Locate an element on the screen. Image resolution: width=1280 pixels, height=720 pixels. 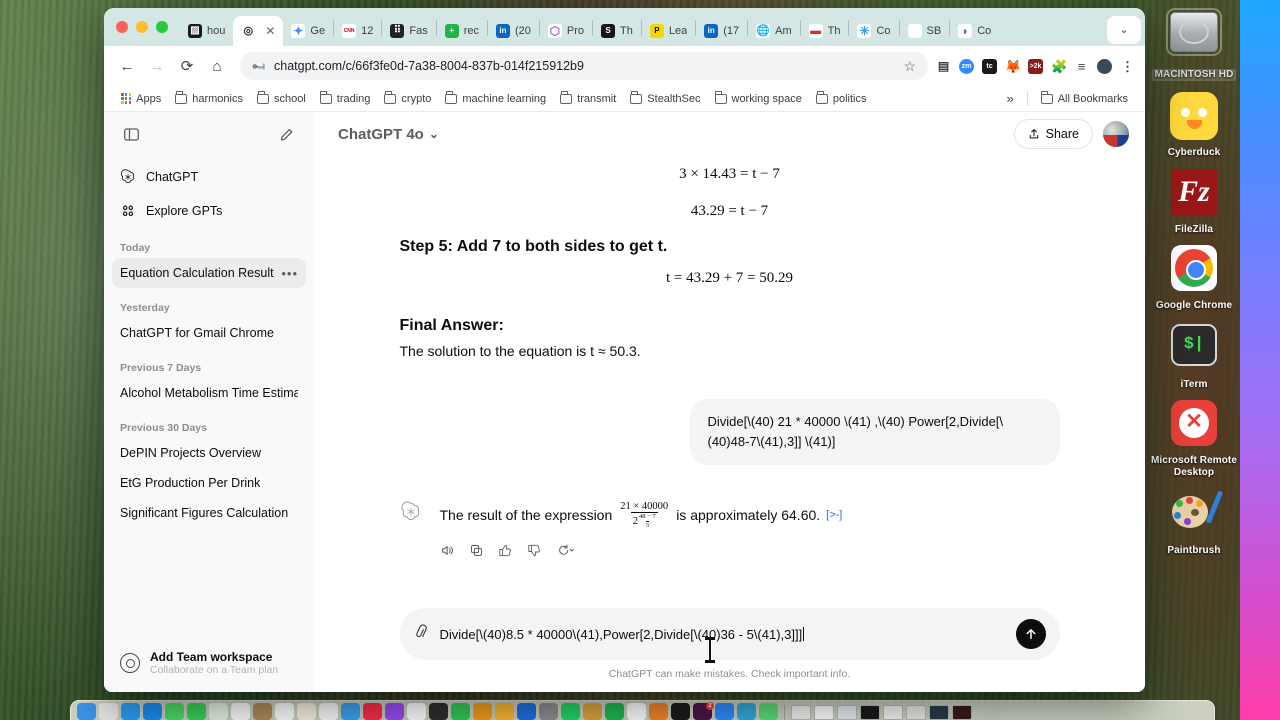
dock-app-launchpad is located at coordinates (108, 711).